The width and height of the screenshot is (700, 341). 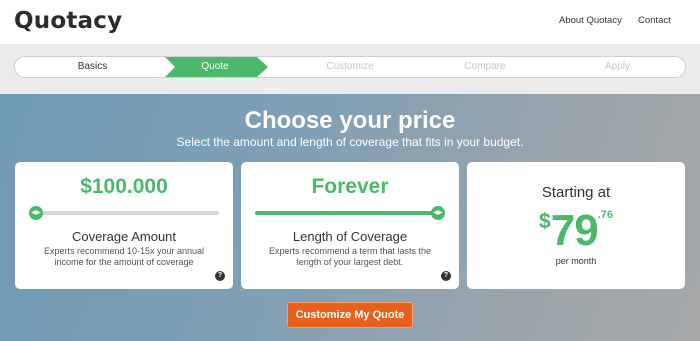 I want to click on price-display: $79.76, so click(x=576, y=231).